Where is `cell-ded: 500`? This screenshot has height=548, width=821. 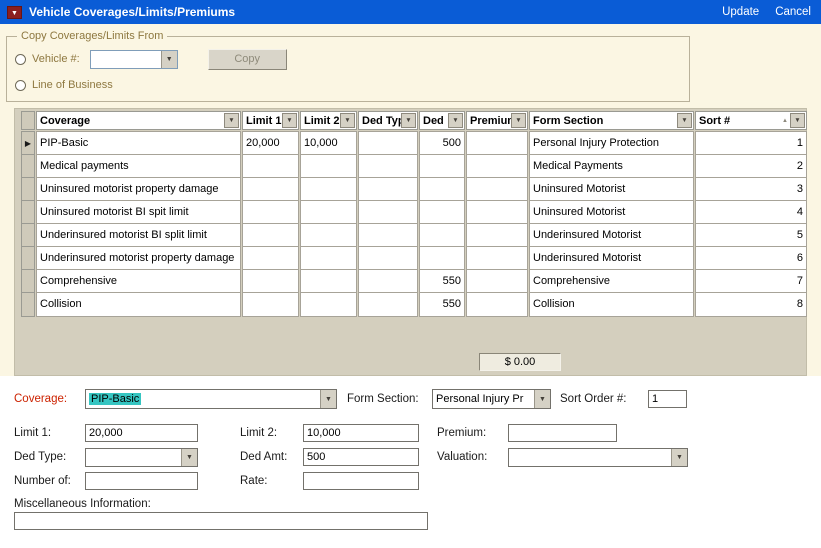
cell-ded: 500 is located at coordinates (442, 143).